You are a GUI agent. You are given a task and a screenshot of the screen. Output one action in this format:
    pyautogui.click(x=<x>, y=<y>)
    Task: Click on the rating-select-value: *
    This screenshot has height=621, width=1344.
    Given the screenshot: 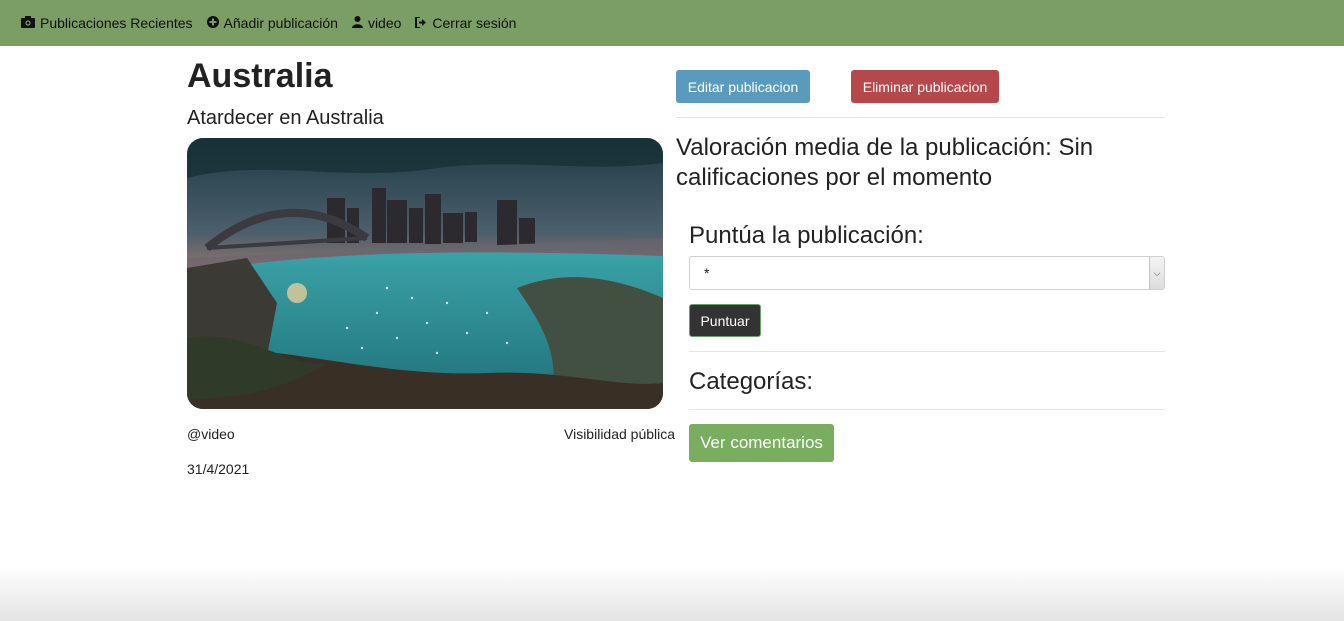 What is the action you would take?
    pyautogui.click(x=707, y=273)
    